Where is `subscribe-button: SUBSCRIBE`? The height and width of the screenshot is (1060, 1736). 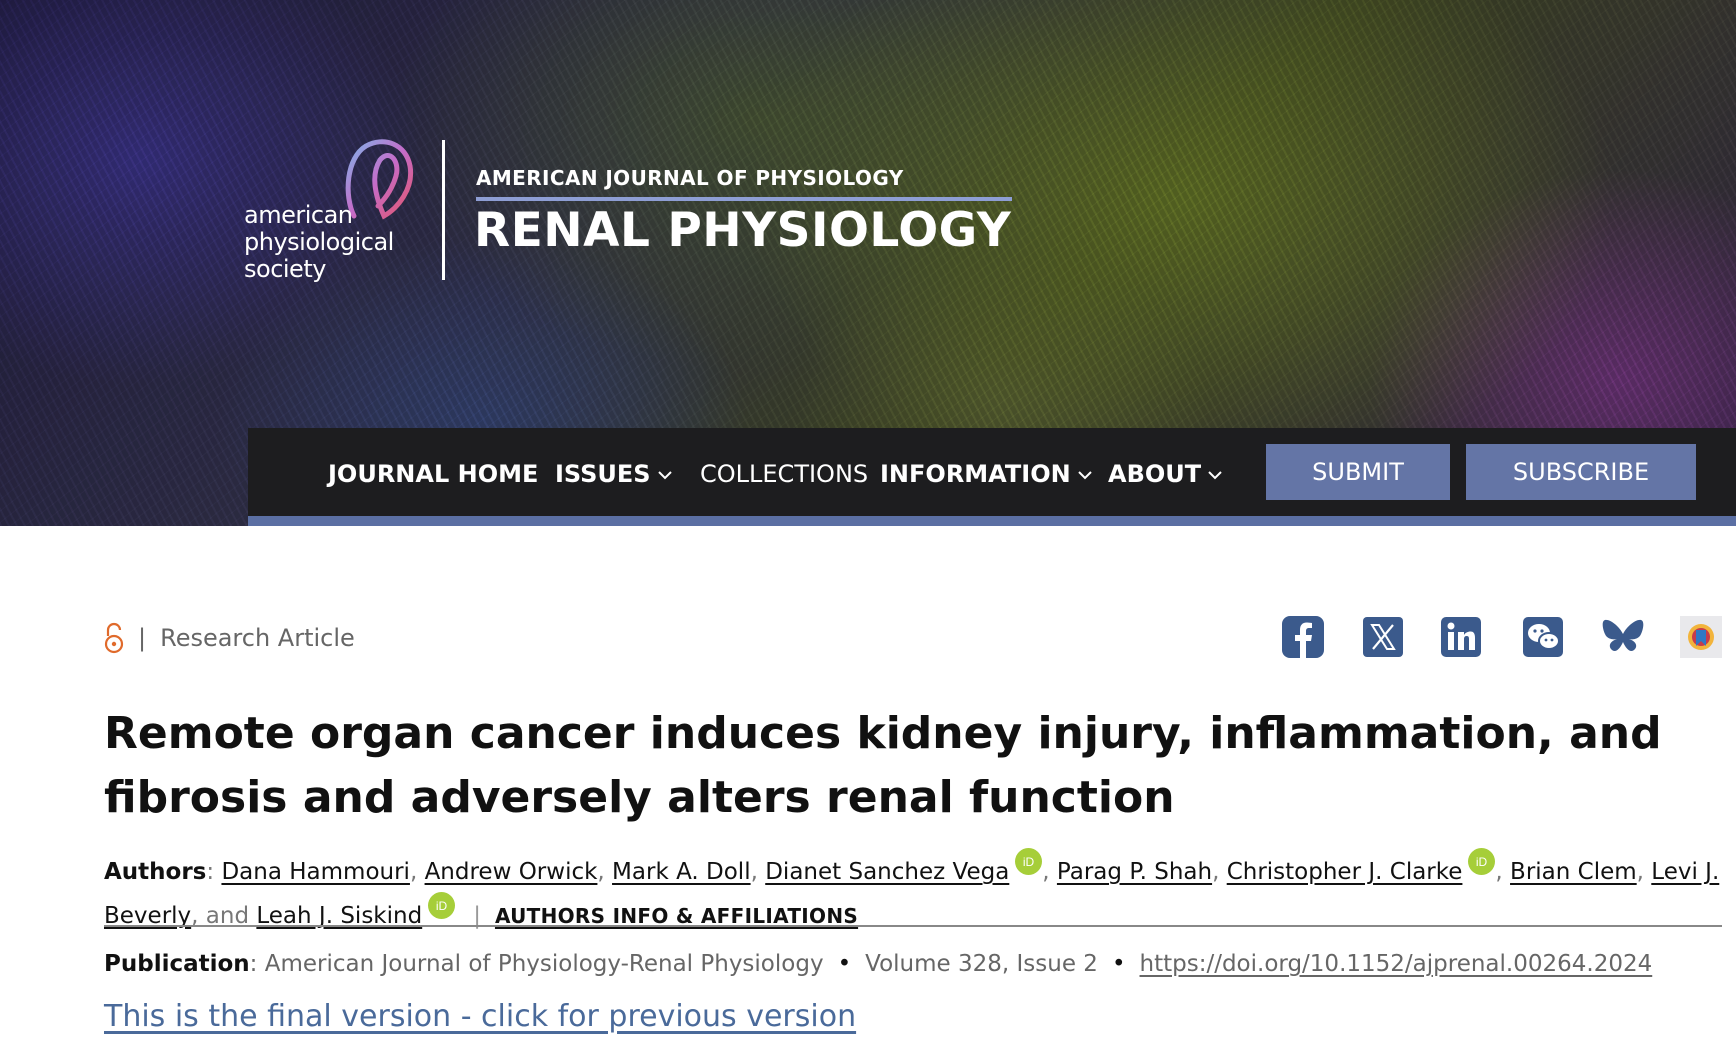
subscribe-button: SUBSCRIBE is located at coordinates (1581, 472).